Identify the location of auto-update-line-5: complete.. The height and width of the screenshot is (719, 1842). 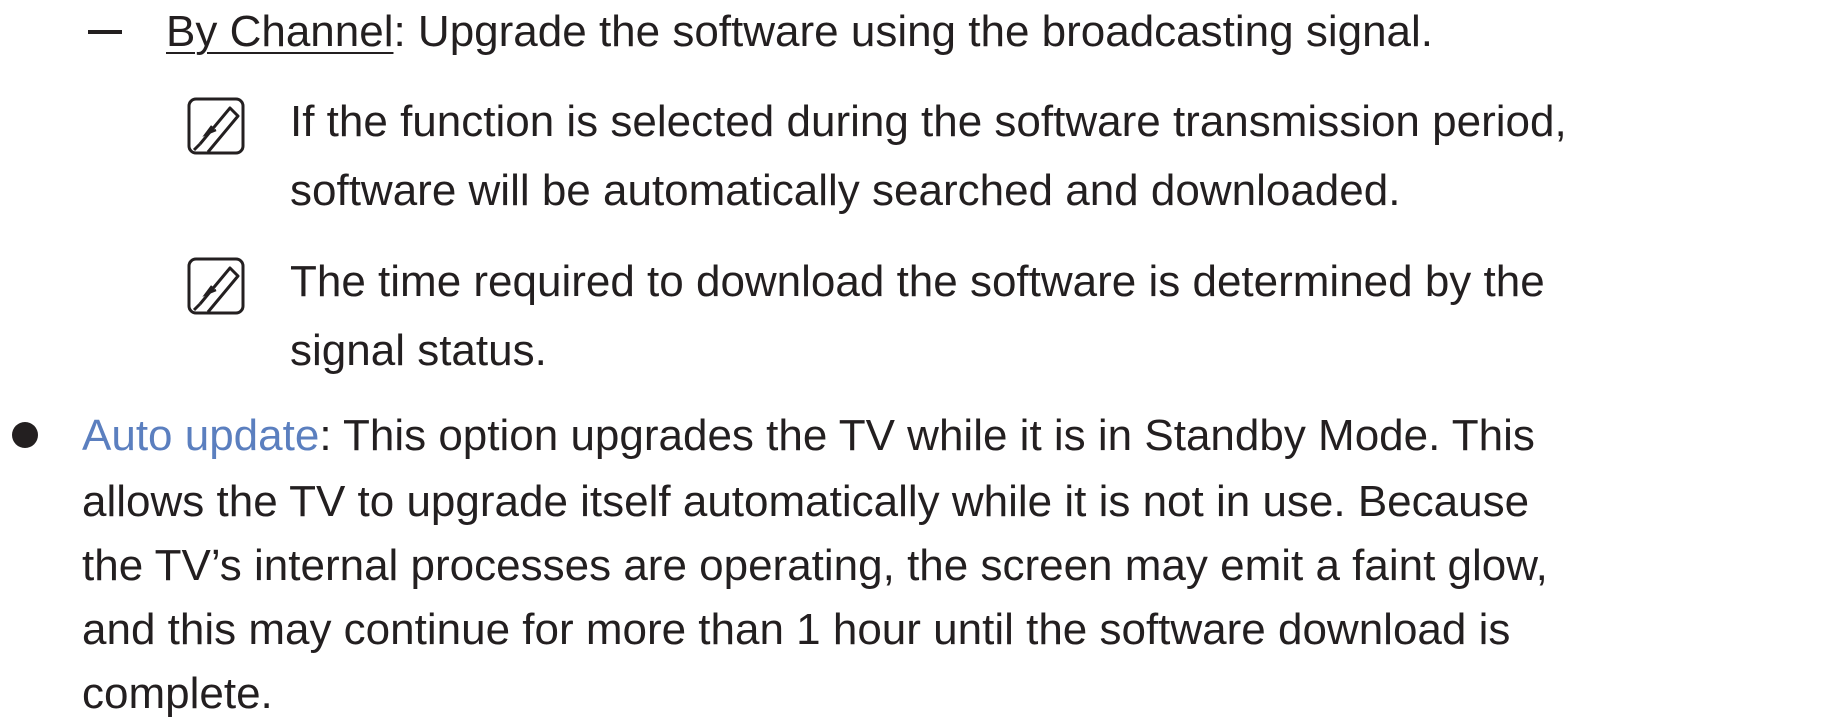
(177, 693).